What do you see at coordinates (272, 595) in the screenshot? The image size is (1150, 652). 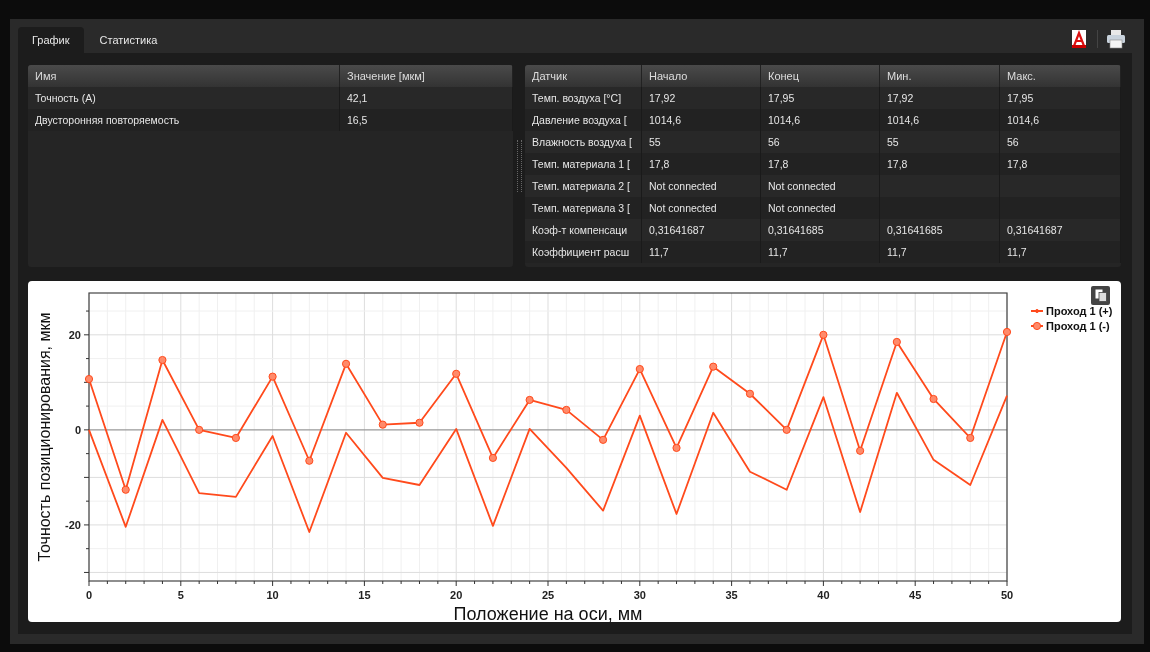 I see `tick-label: 10` at bounding box center [272, 595].